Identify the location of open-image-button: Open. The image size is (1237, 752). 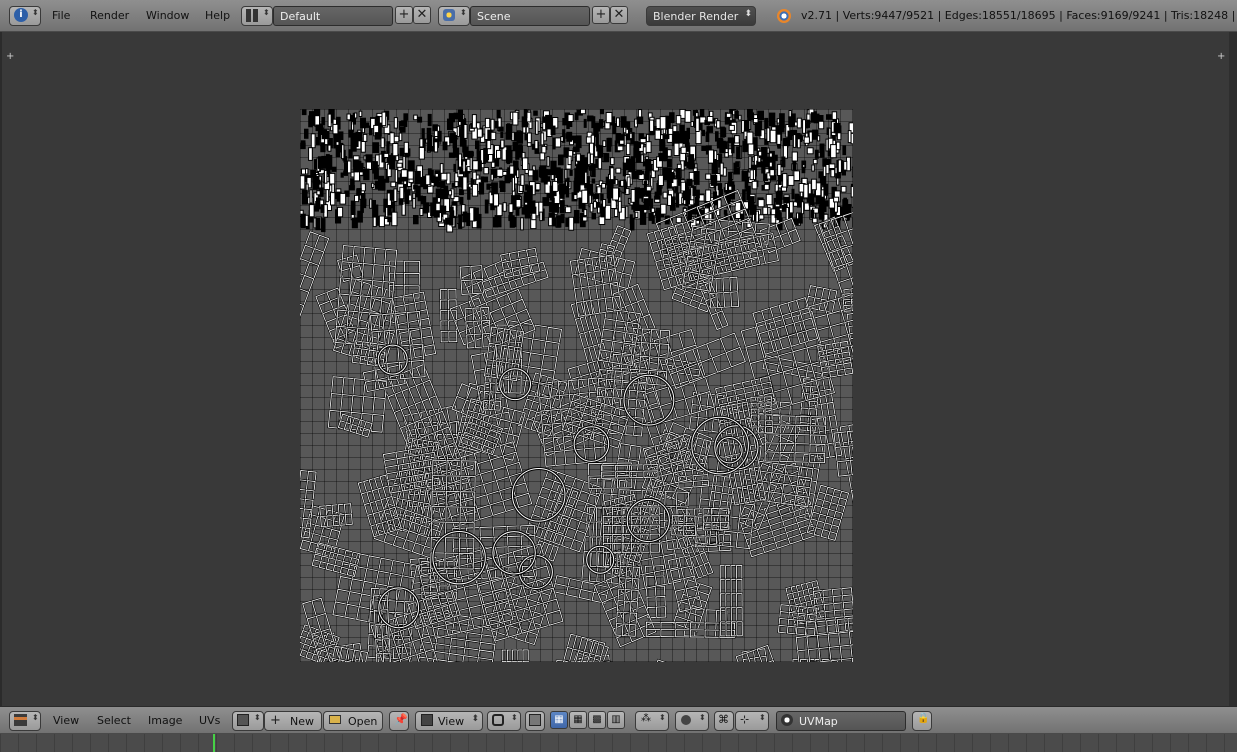
(353, 721).